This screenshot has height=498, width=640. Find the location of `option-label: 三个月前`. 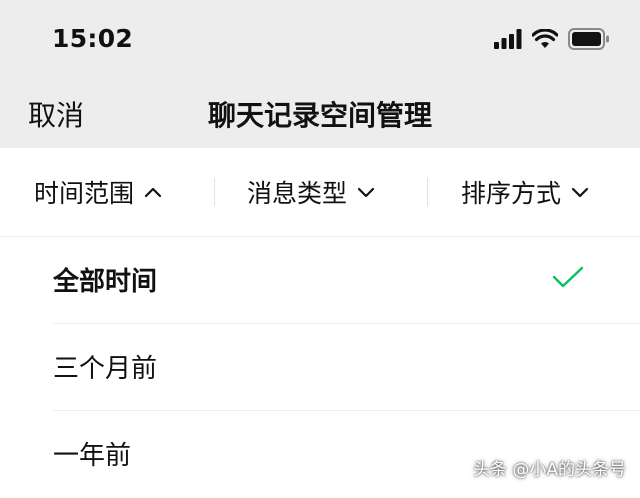

option-label: 三个月前 is located at coordinates (105, 369).